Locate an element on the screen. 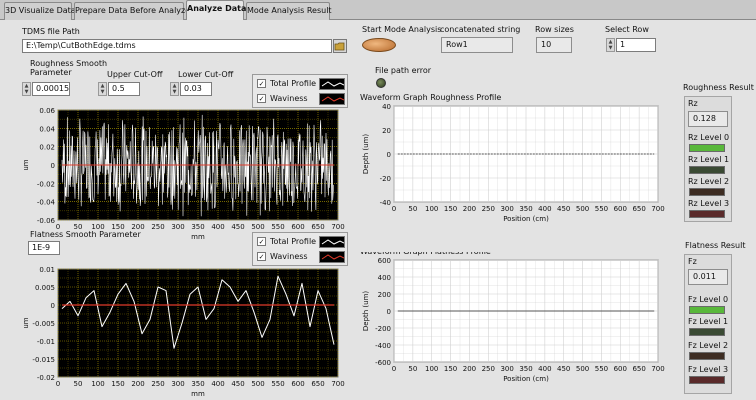  upper-cutoff-label: Upper Cut-Off is located at coordinates (135, 74).